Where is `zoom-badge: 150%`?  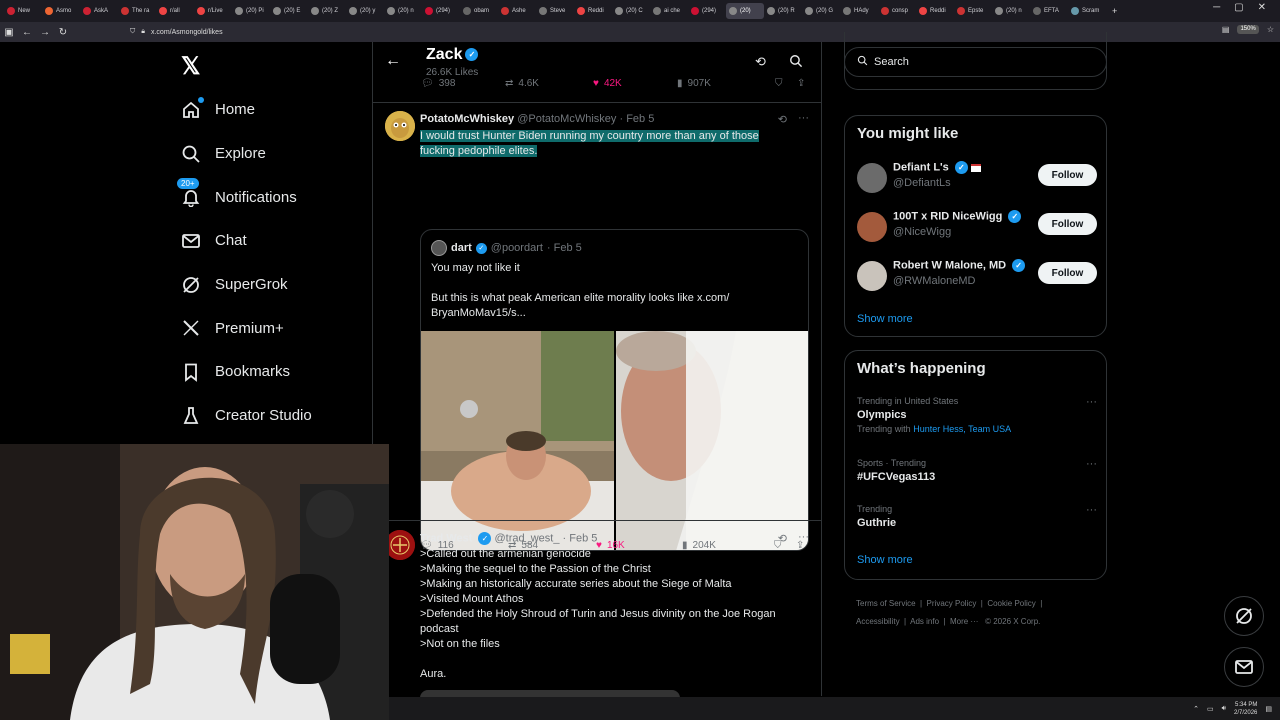
zoom-badge: 150% is located at coordinates (1248, 29).